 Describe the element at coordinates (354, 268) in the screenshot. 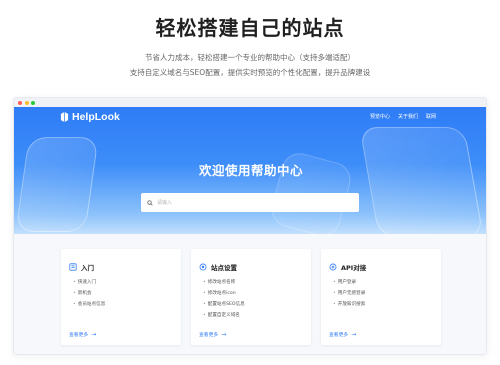

I see `card-title: API对接` at that location.